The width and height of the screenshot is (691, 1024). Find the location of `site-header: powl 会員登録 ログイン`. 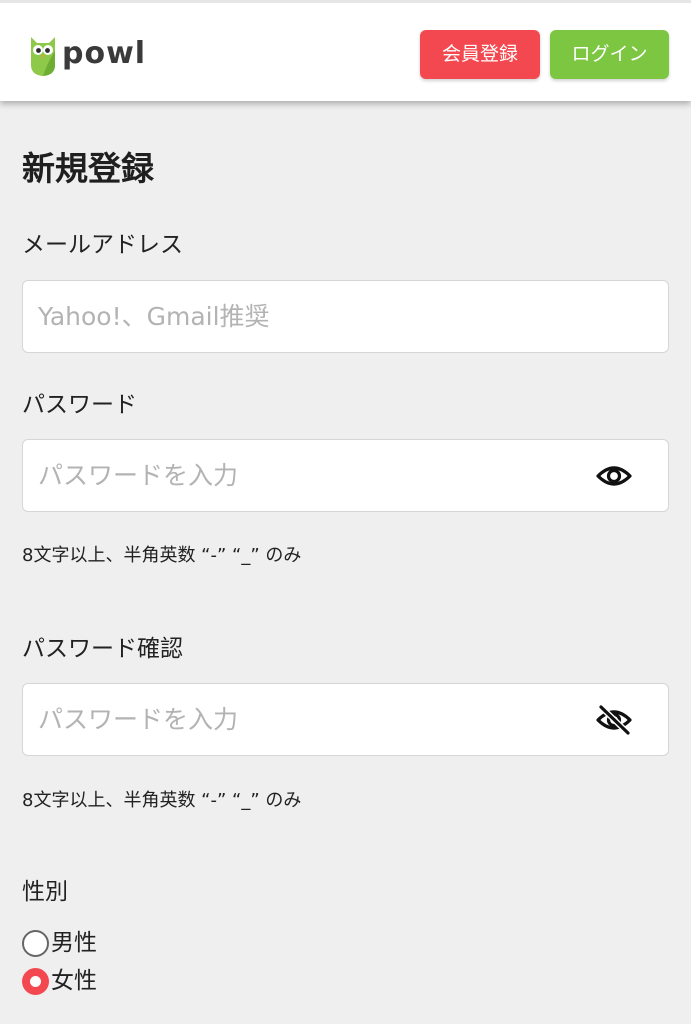

site-header: powl 会員登録 ログイン is located at coordinates (345, 50).